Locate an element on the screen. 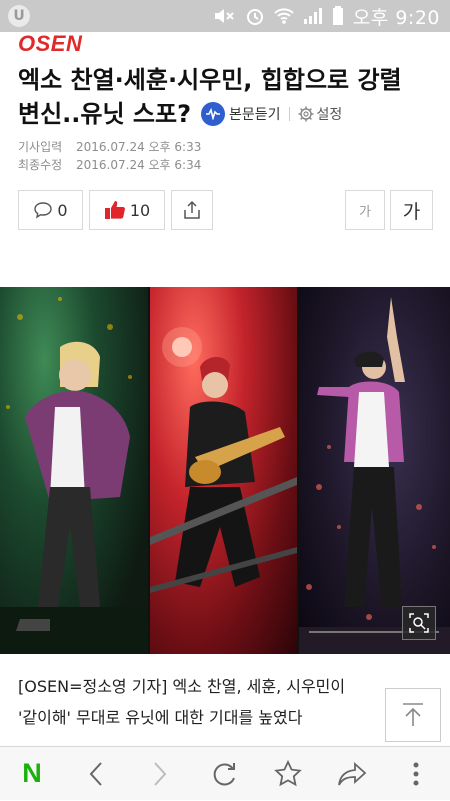  bookmark-button is located at coordinates (288, 774).